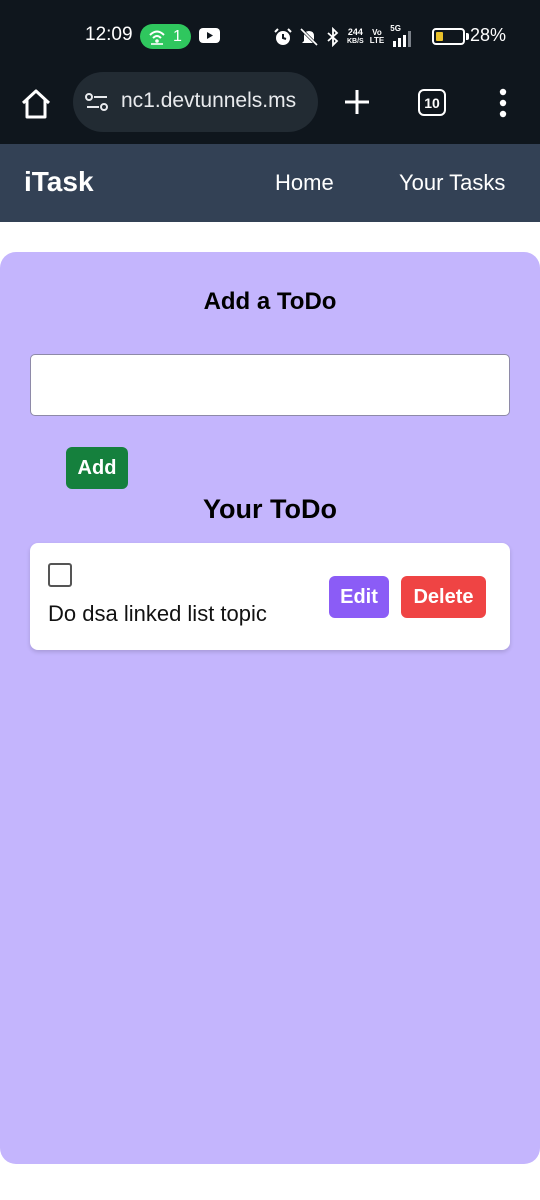 The height and width of the screenshot is (1200, 540). What do you see at coordinates (467, 36) in the screenshot?
I see `battery-cap` at bounding box center [467, 36].